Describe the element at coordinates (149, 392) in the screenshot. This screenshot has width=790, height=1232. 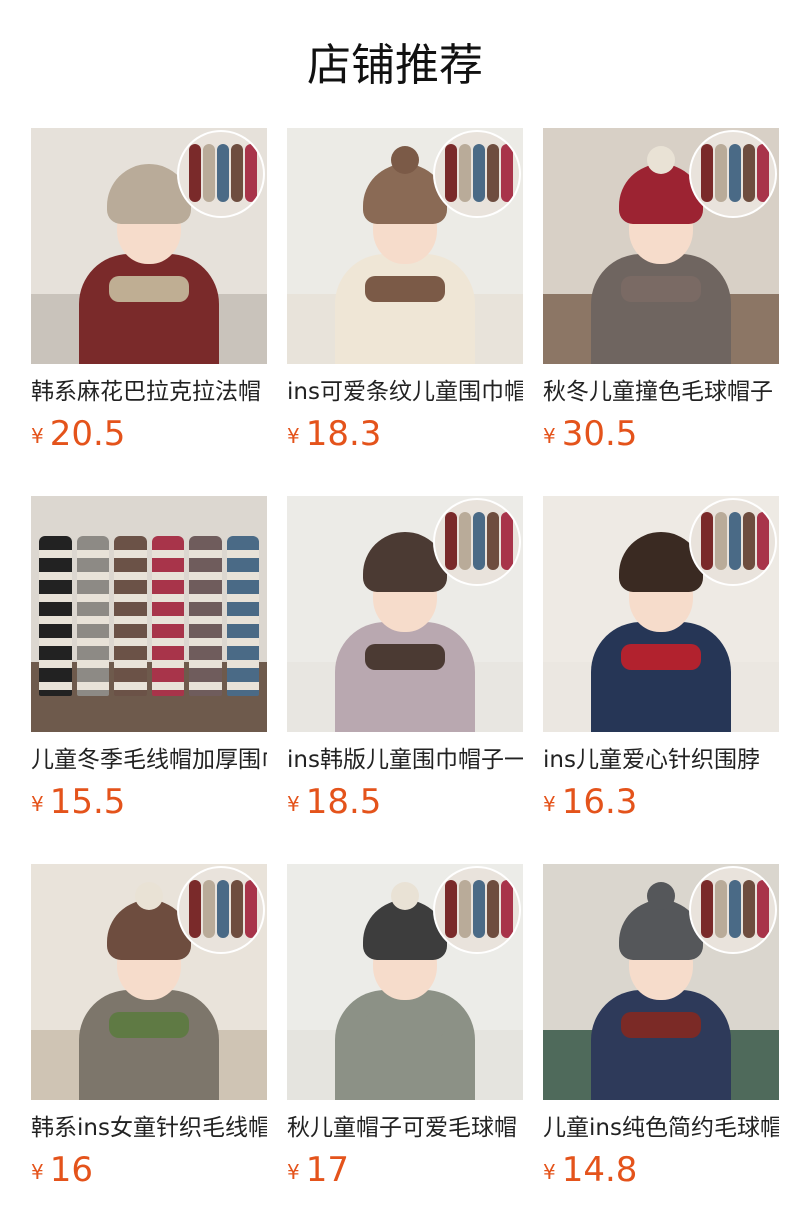
I see `product-name: 韩系麻花巴拉克拉法帽` at that location.